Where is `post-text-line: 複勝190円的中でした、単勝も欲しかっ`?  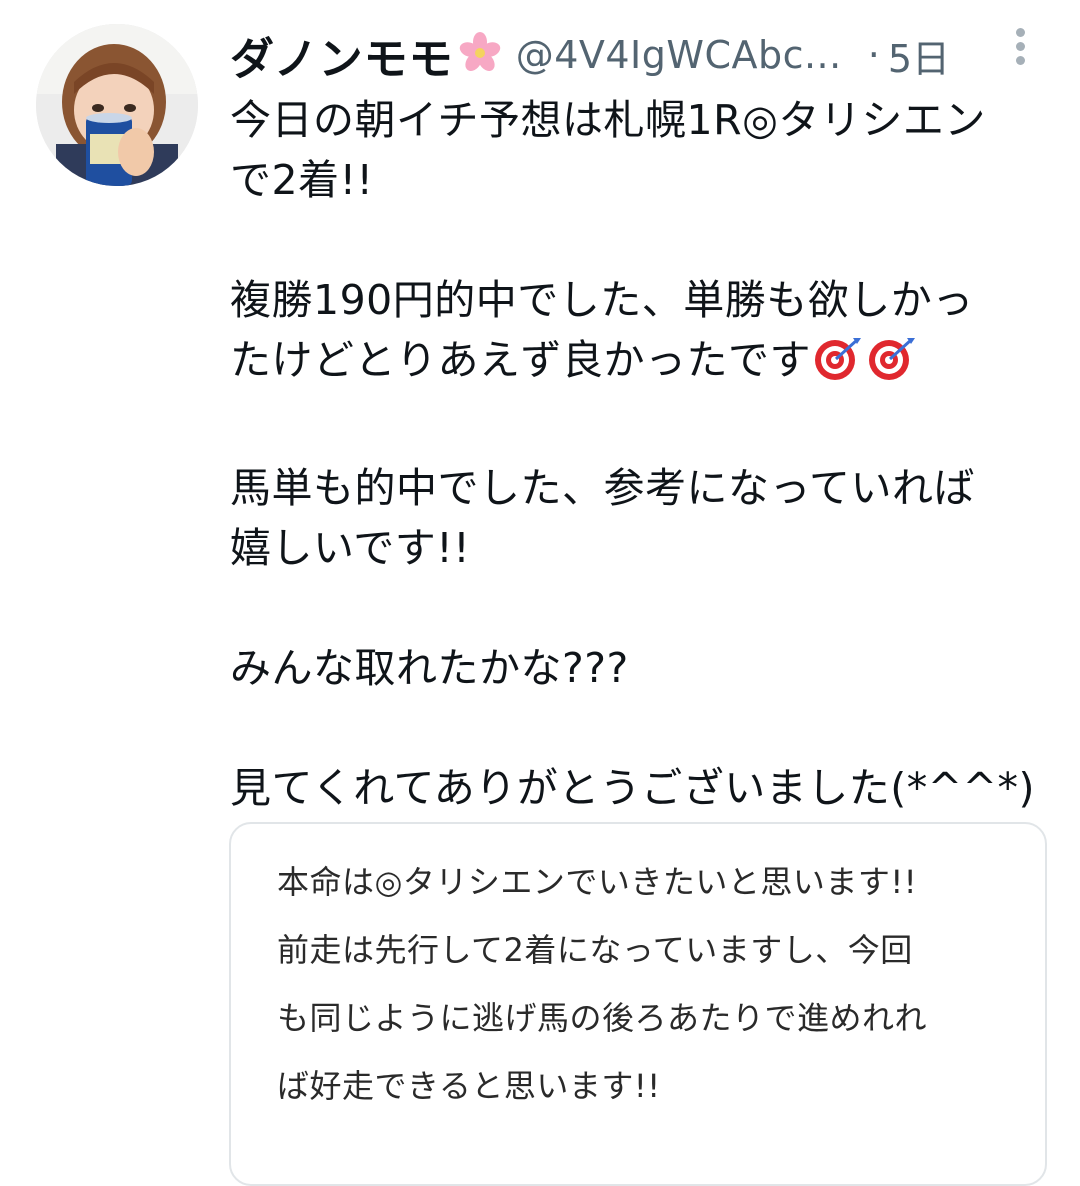 post-text-line: 複勝190円的中でした、単勝も欲しかっ is located at coordinates (602, 300).